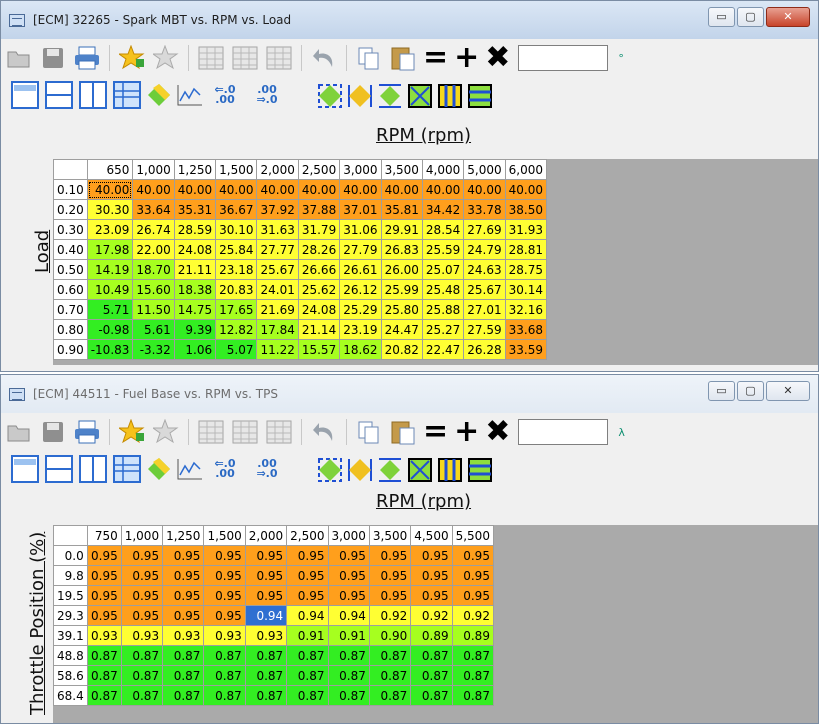  I want to click on fill-selection-icon, so click(419, 95).